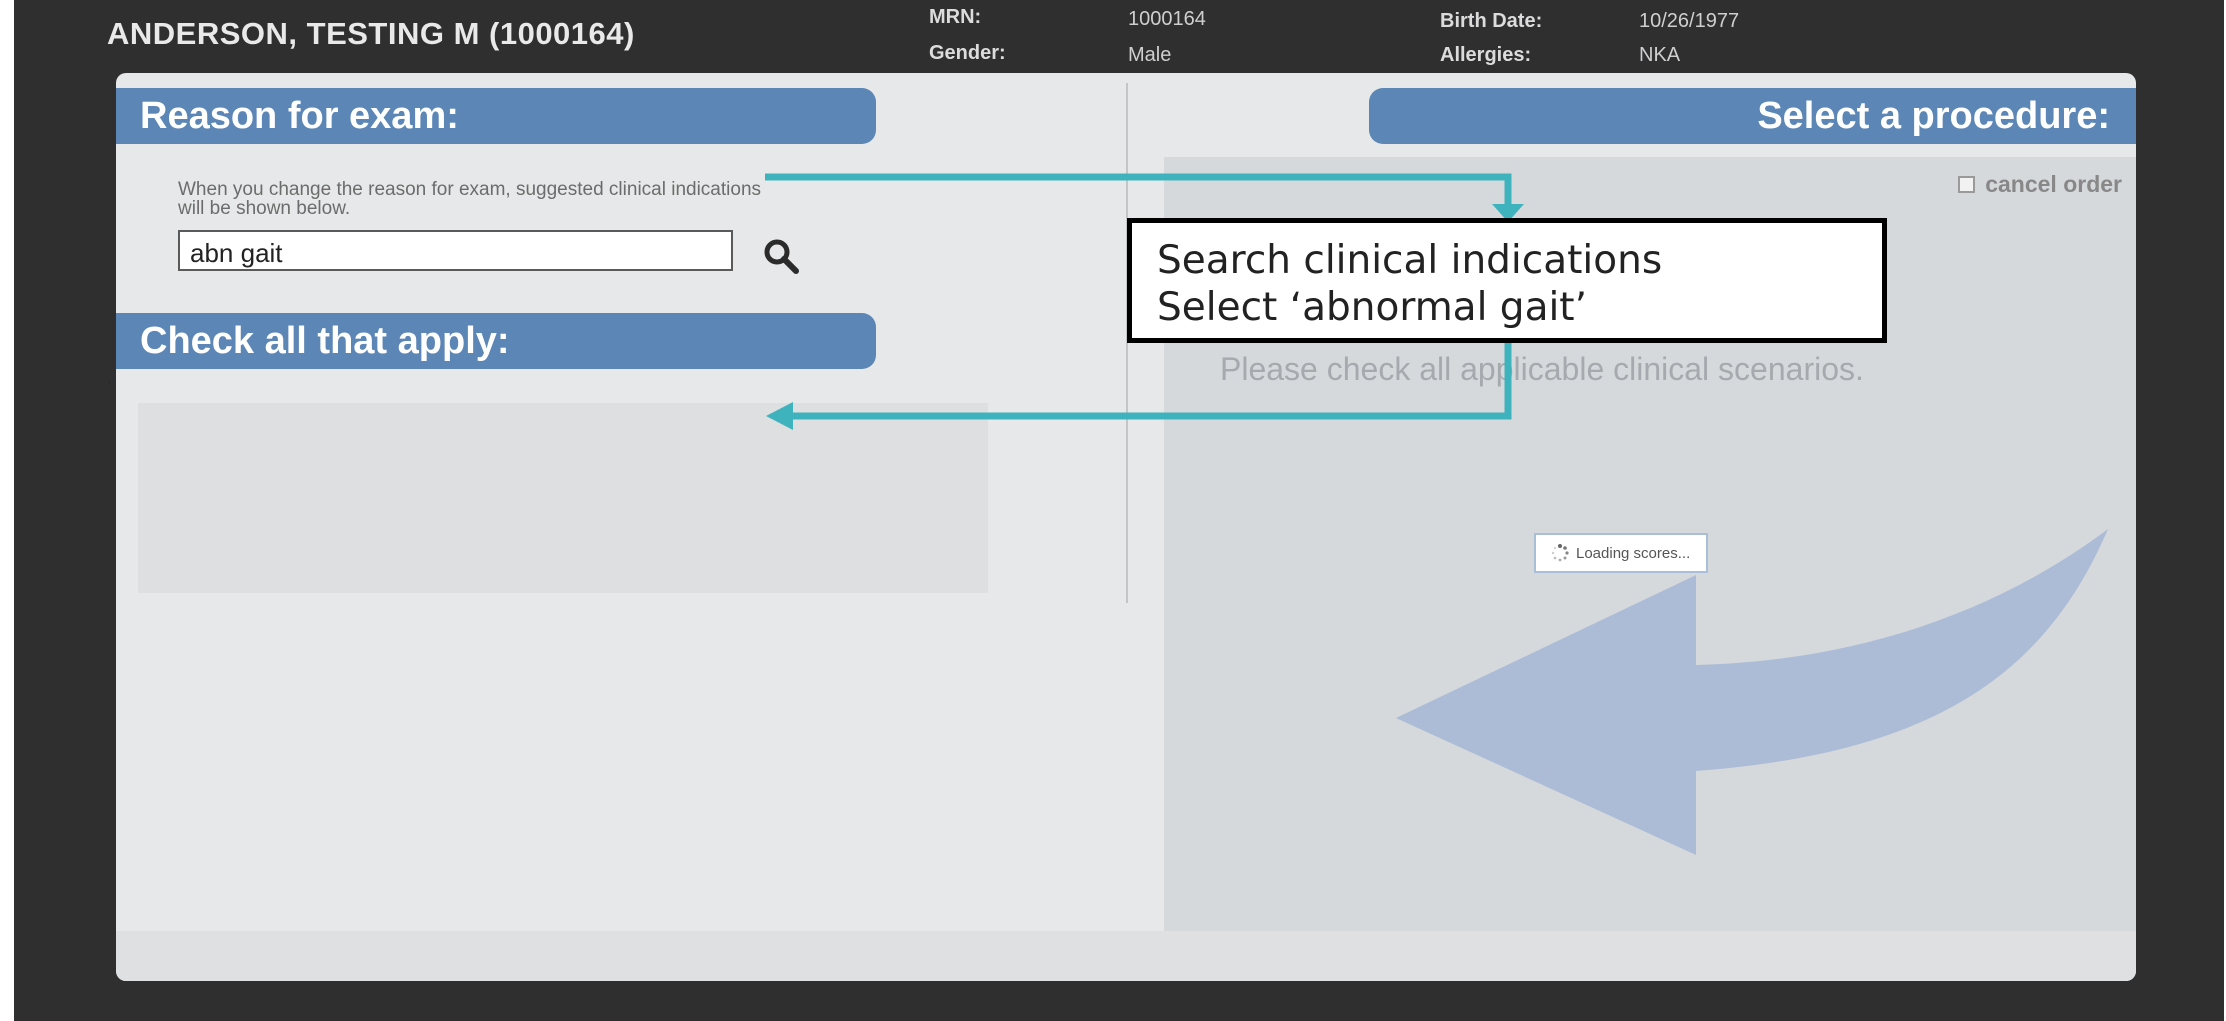 The height and width of the screenshot is (1021, 2226). What do you see at coordinates (1148, 380) in the screenshot?
I see `annotation-arrow-left` at bounding box center [1148, 380].